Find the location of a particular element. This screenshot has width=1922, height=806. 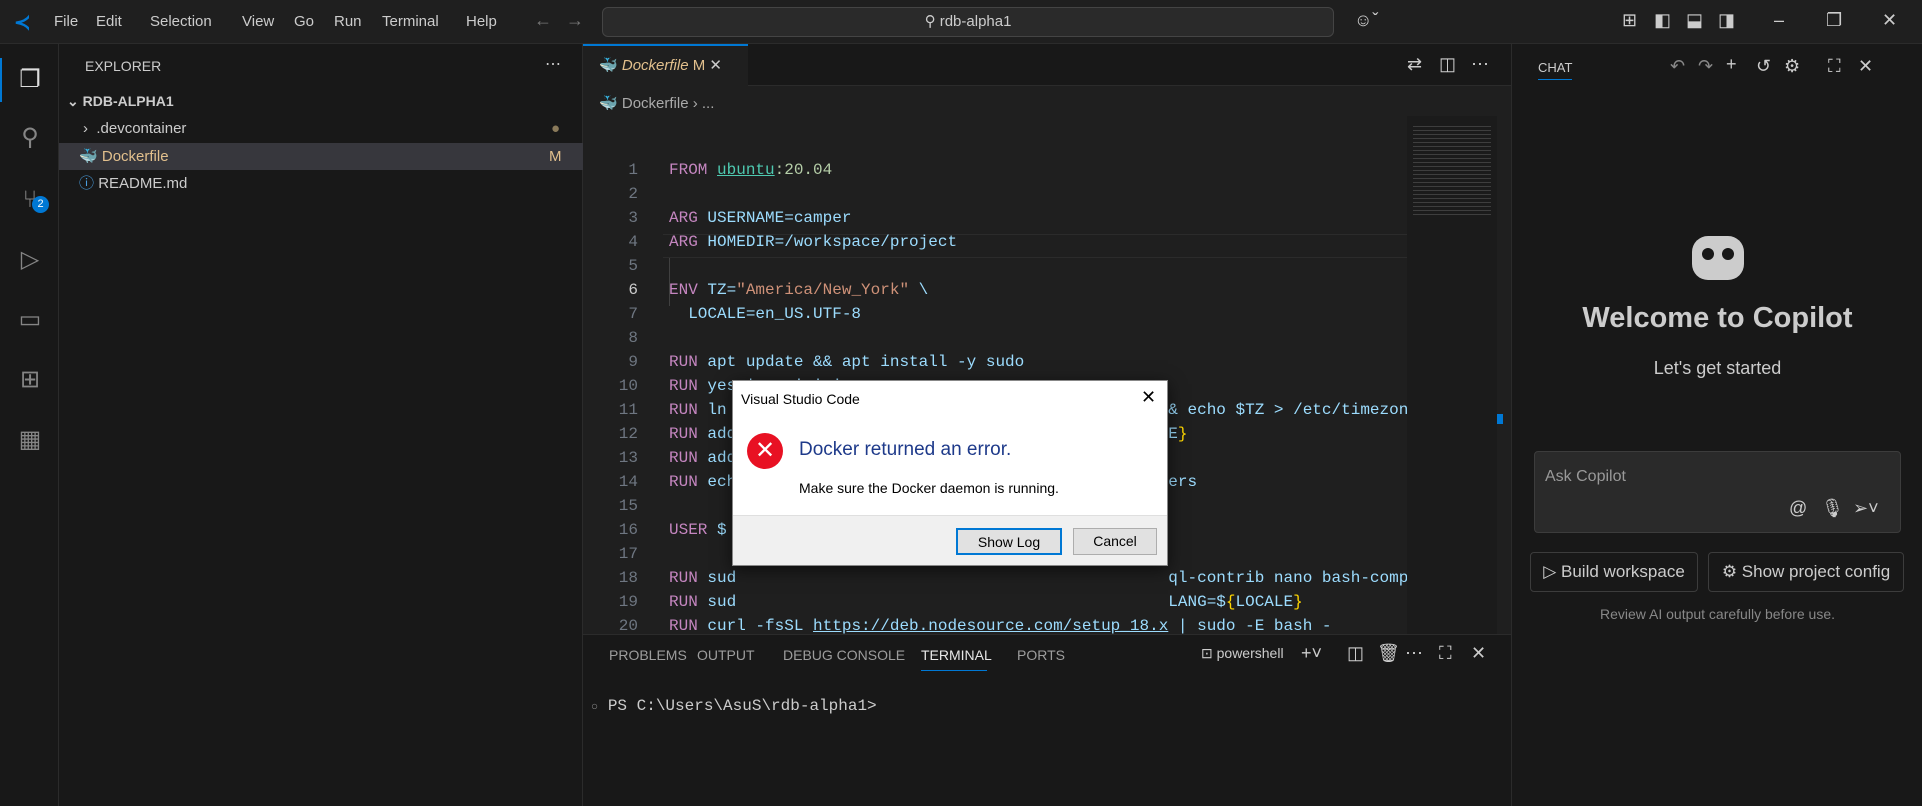

tree-item-devcontainer: › .devcontainer ● is located at coordinates (321, 128).